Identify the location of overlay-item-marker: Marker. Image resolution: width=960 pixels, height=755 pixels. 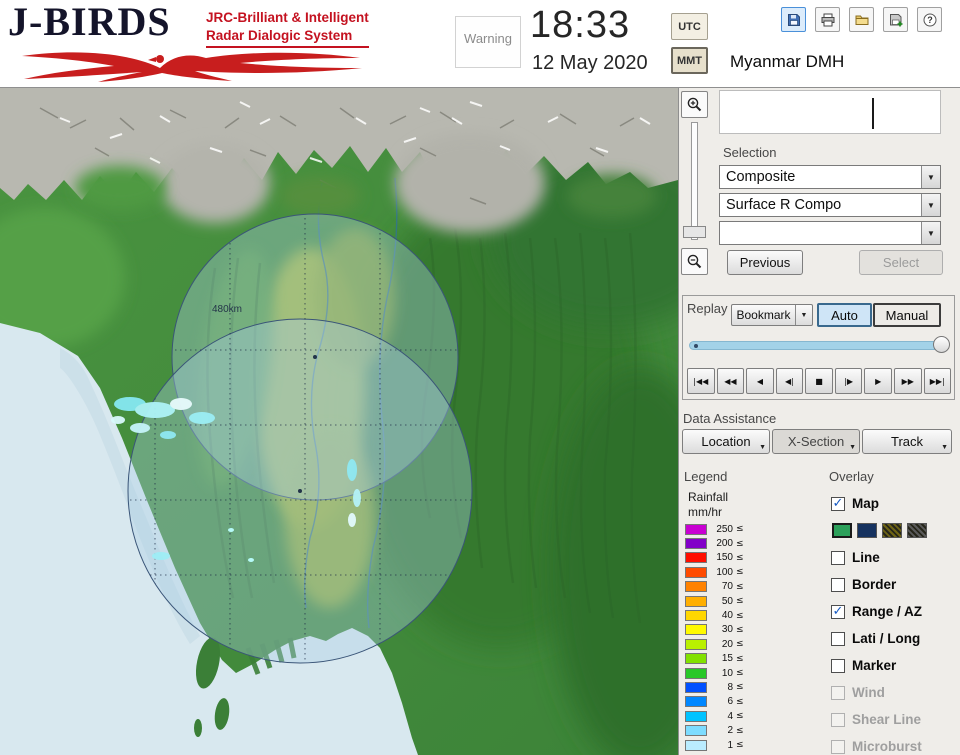
(895, 665).